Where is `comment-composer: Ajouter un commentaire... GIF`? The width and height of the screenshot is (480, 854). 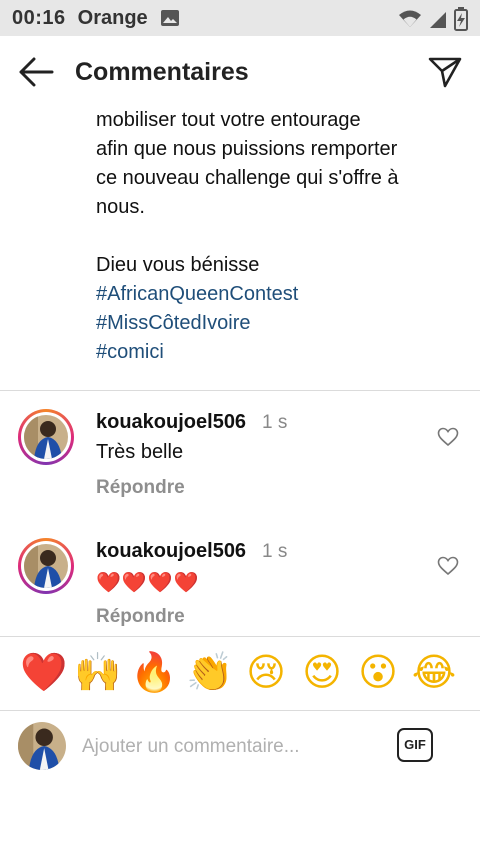 comment-composer: Ajouter un commentaire... GIF is located at coordinates (240, 746).